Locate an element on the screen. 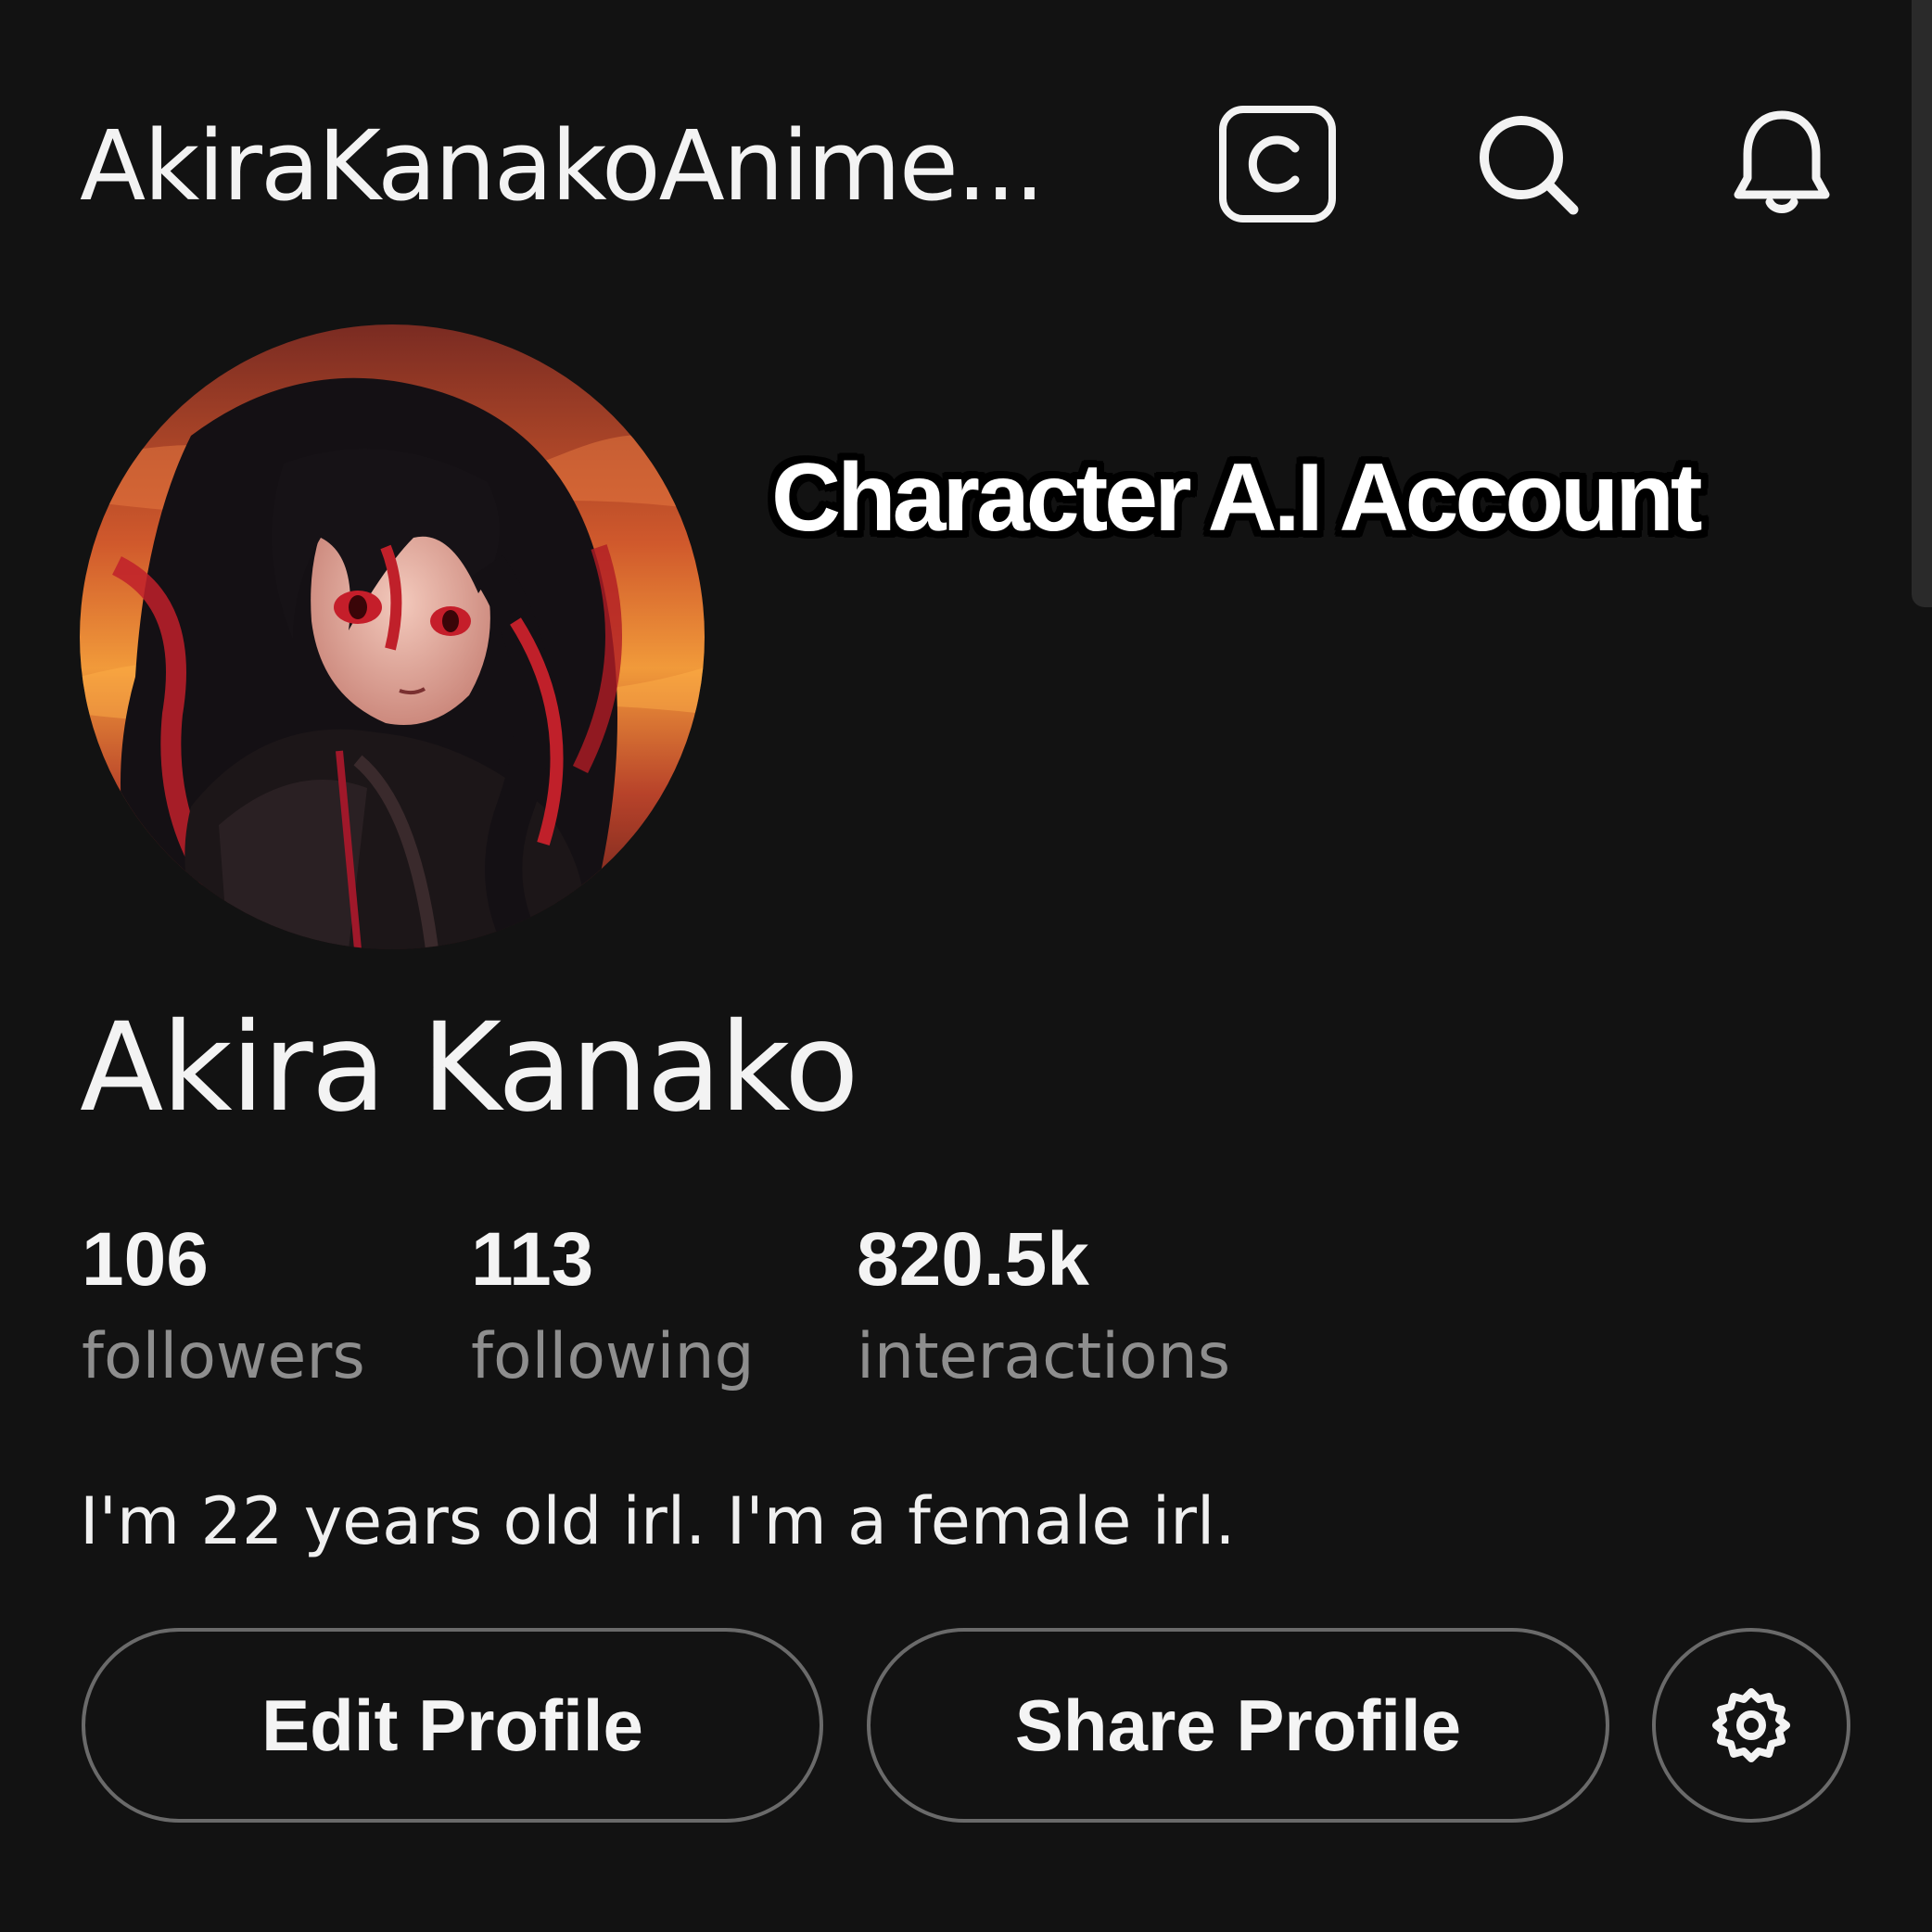 The height and width of the screenshot is (1932, 1932). display-name: Akira Kanako is located at coordinates (469, 1068).